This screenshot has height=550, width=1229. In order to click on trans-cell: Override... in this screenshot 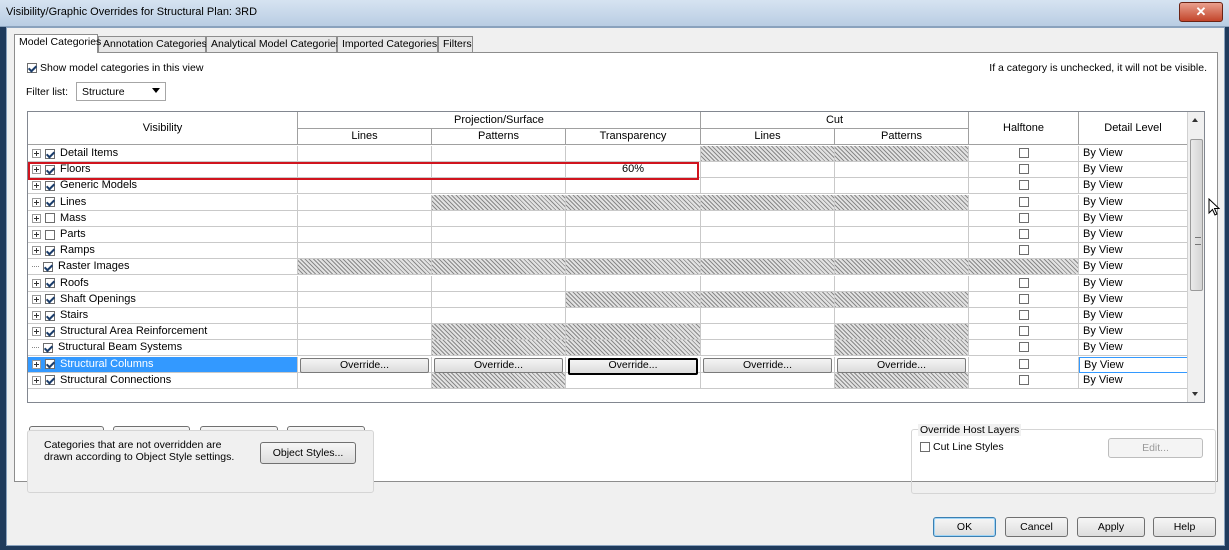, I will do `click(633, 365)`.